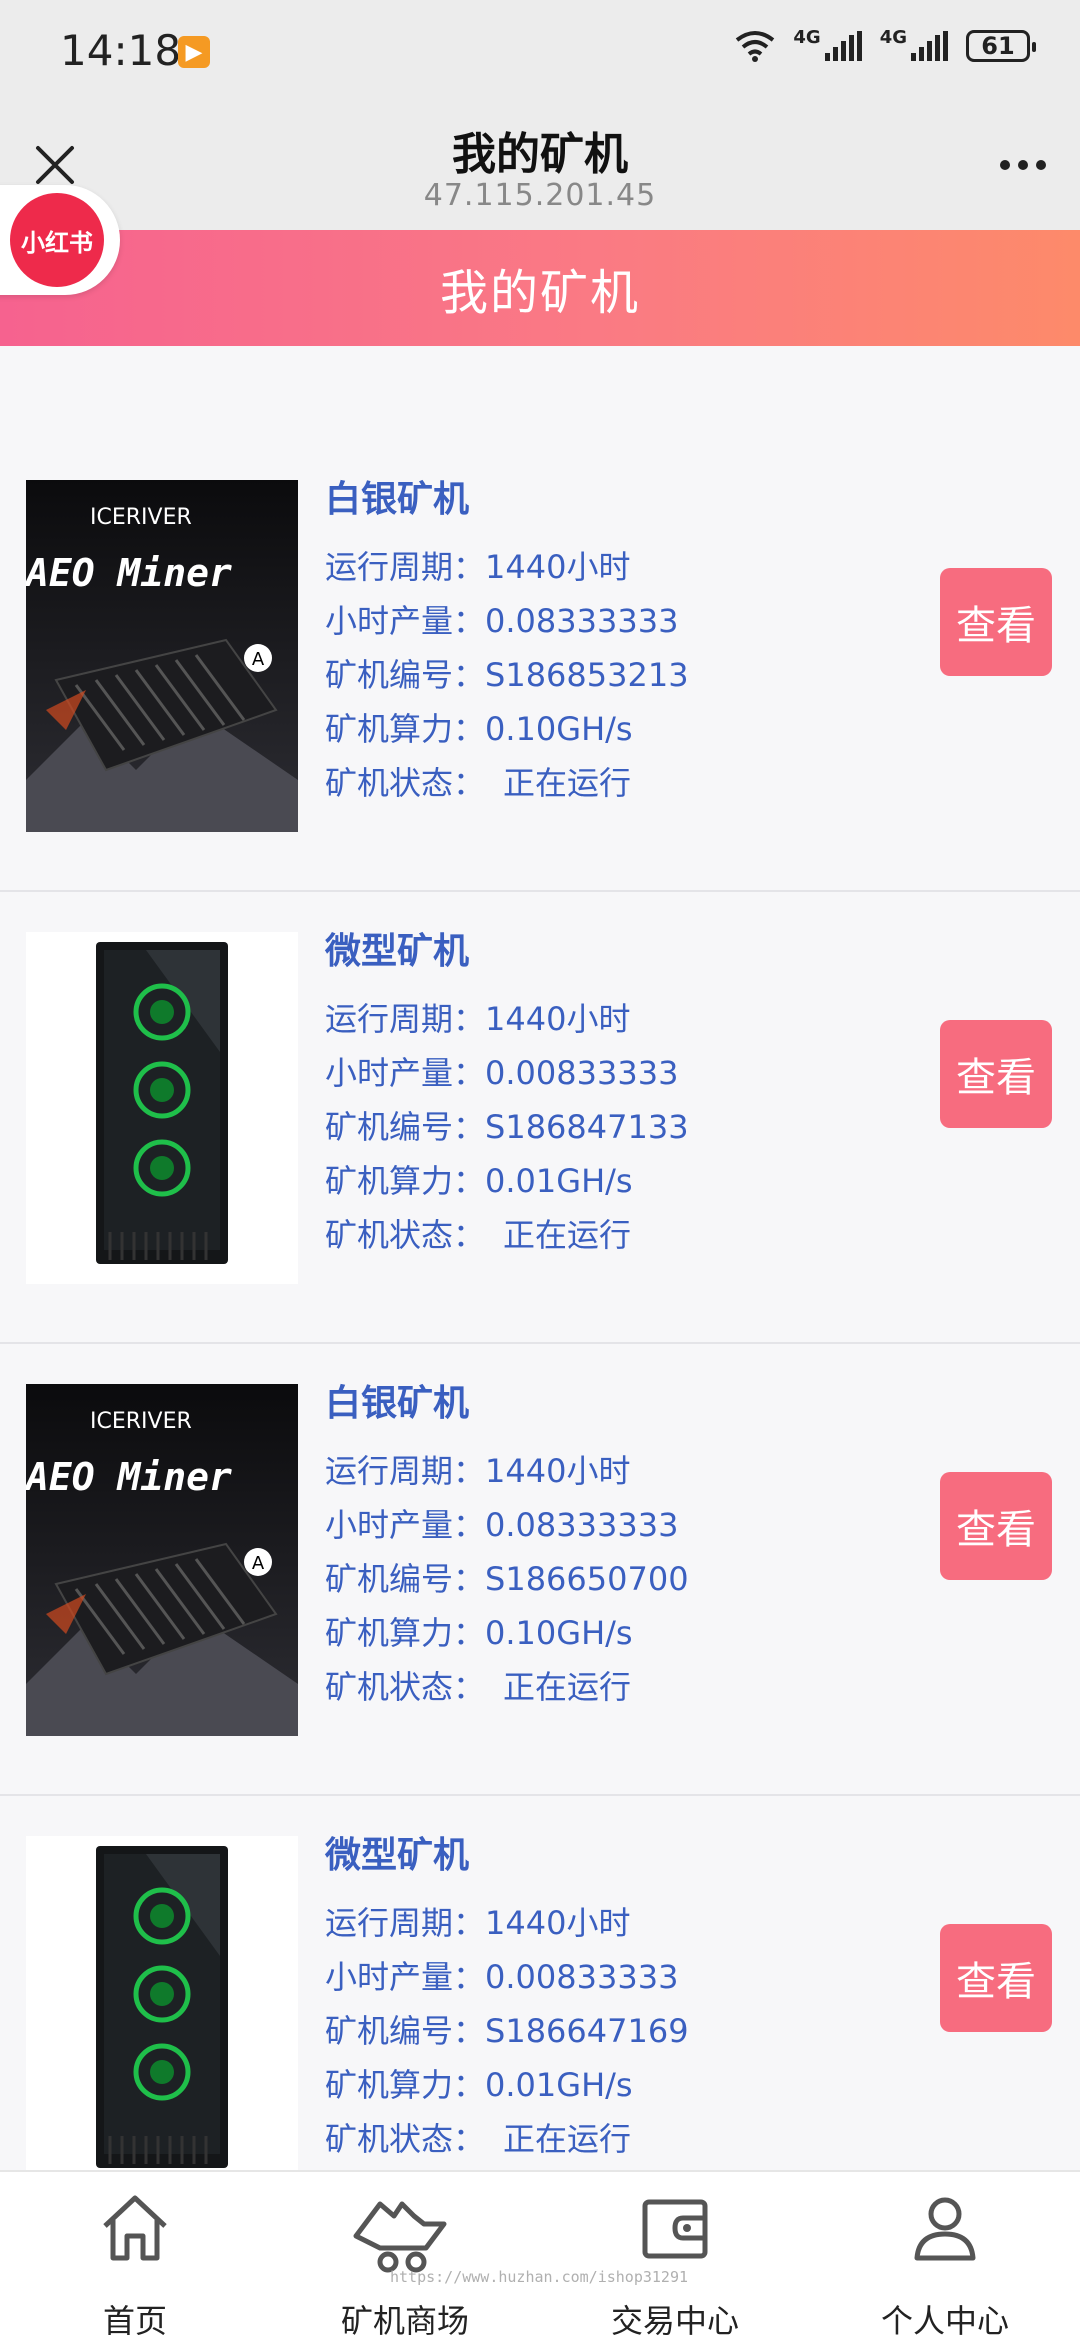 This screenshot has width=1080, height=2342. I want to click on miner-name: 微型矿机, so click(397, 951).